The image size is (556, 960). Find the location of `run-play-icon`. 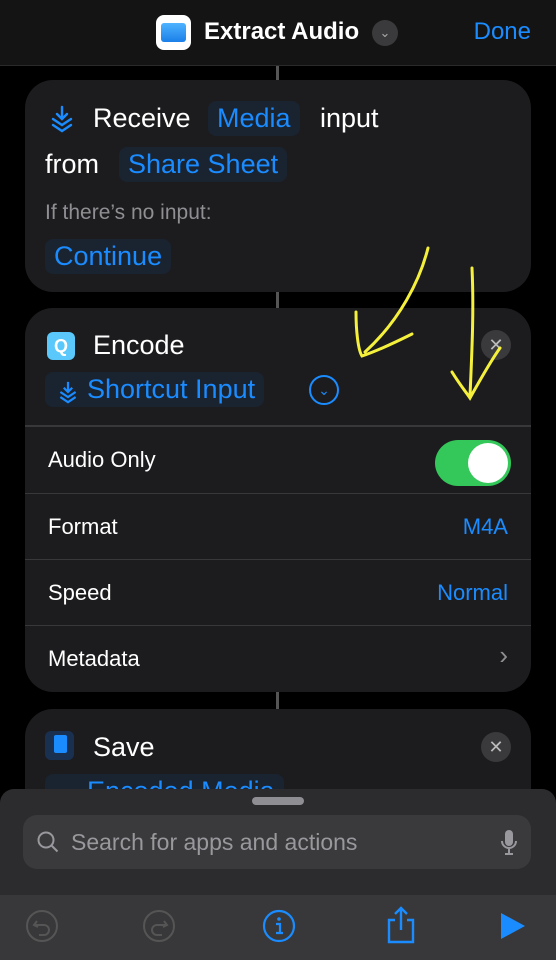

run-play-icon is located at coordinates (513, 926).